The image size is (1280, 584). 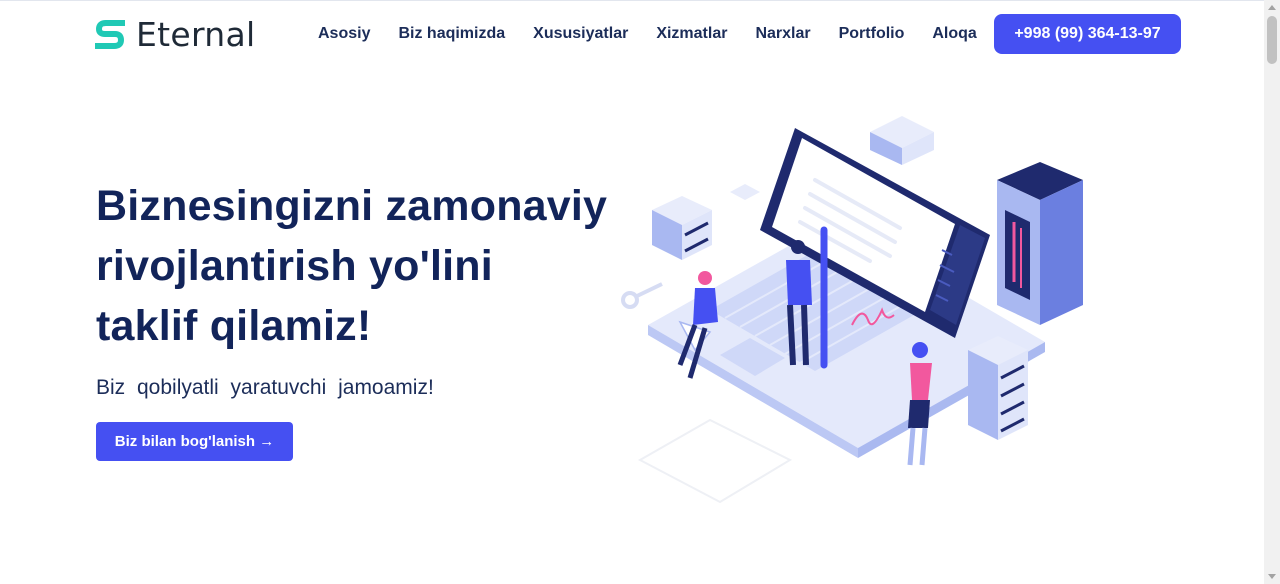 I want to click on scroll-thumb, so click(x=1272, y=40).